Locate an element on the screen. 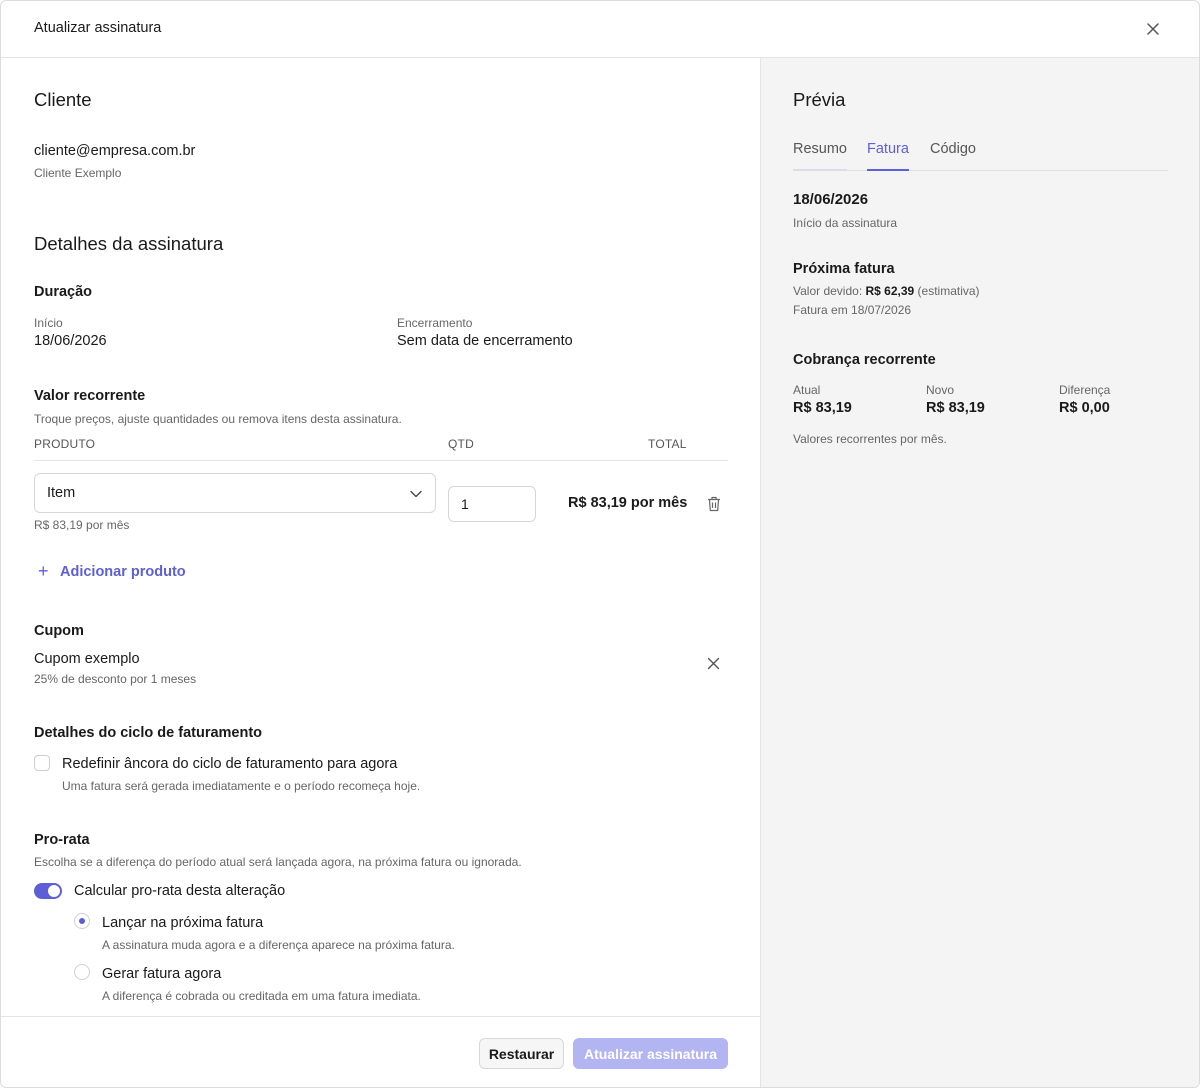 This screenshot has height=1088, width=1200. trash-icon is located at coordinates (714, 504).